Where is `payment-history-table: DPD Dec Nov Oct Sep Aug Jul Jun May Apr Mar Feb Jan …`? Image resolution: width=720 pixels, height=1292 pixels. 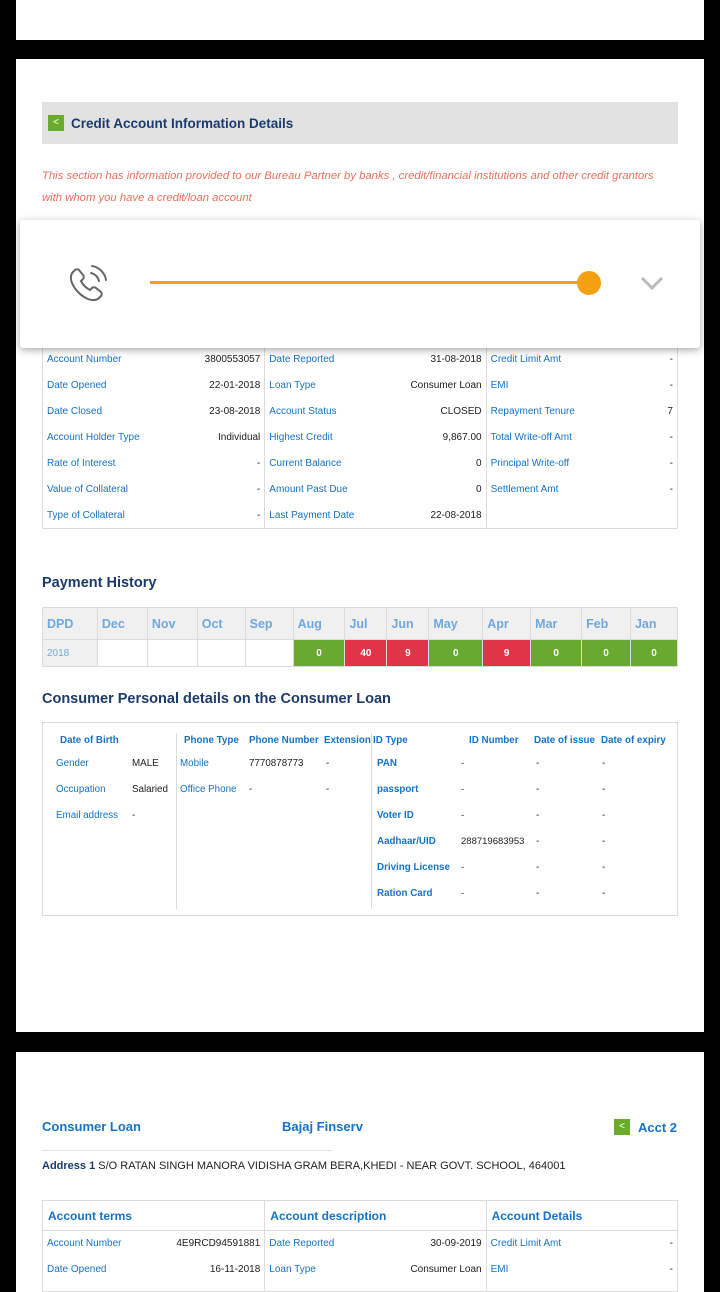
payment-history-table: DPD Dec Nov Oct Sep Aug Jul Jun May Apr Mar Feb Jan … is located at coordinates (360, 637).